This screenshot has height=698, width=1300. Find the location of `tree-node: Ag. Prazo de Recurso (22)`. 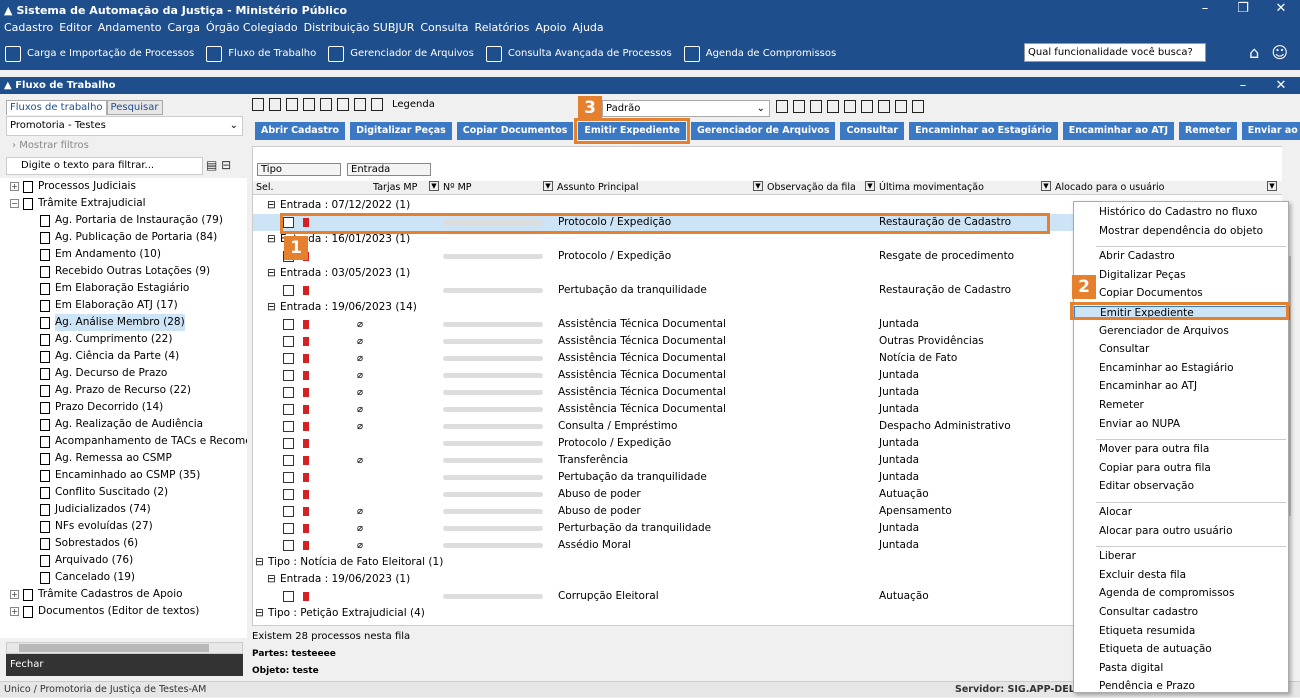

tree-node: Ag. Prazo de Recurso (22) is located at coordinates (115, 390).